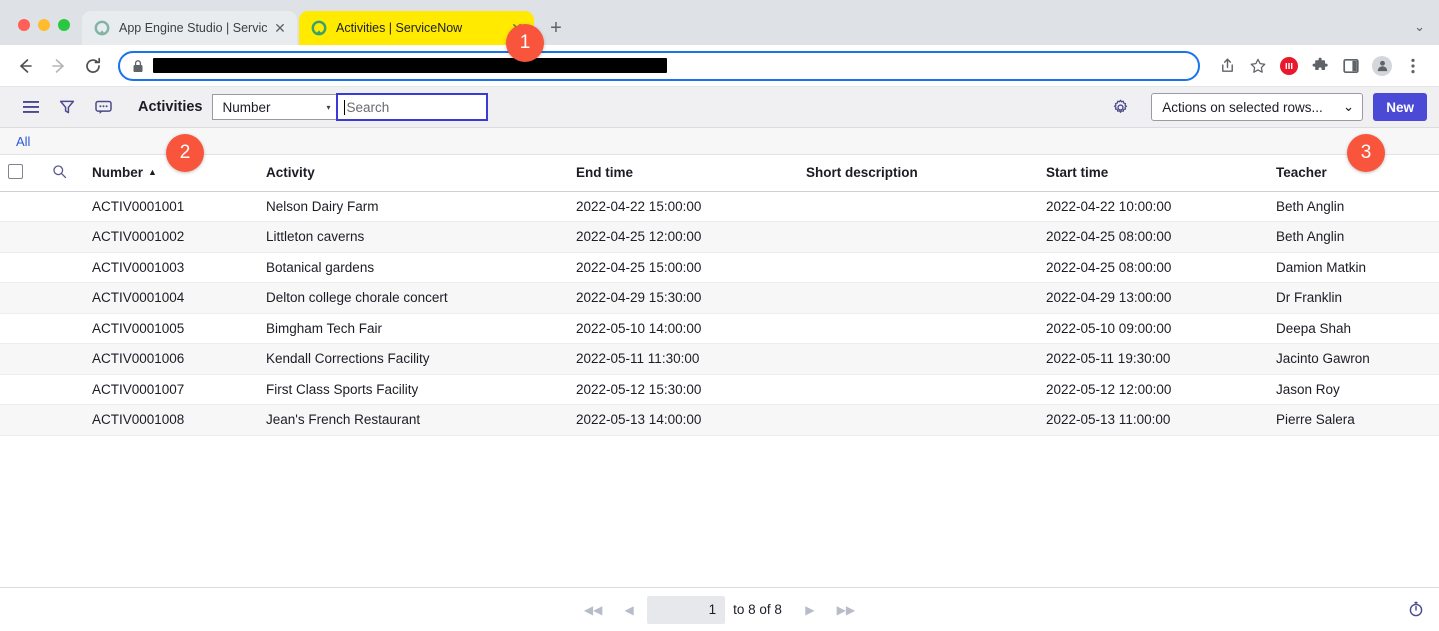  Describe the element at coordinates (15, 171) in the screenshot. I see `select-all-checkbox` at that location.